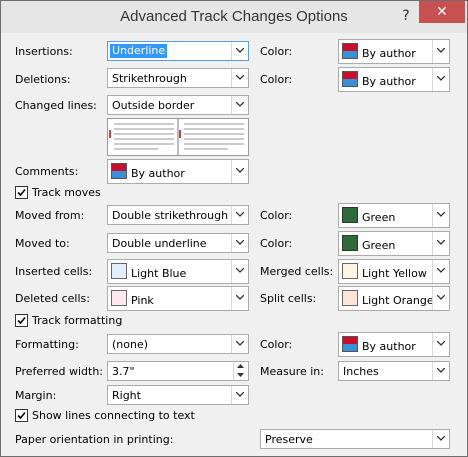  I want to click on show-lines-label: Show lines connecting to text, so click(113, 416).